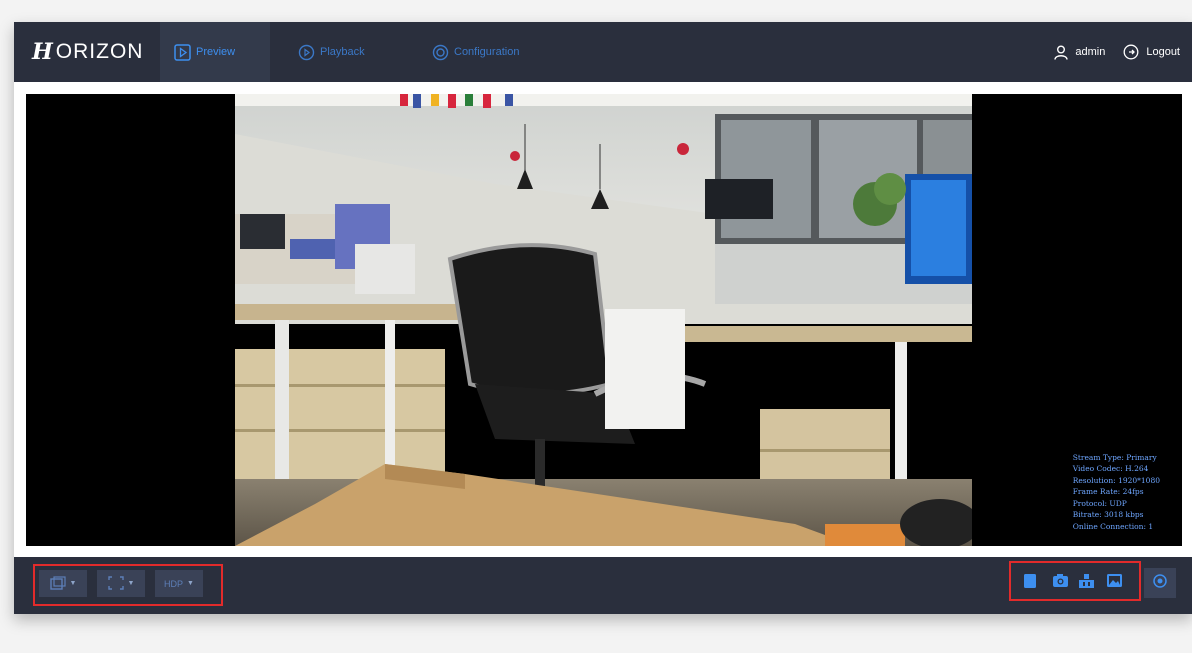 The image size is (1192, 653). I want to click on snapshot-button, so click(1060, 583).